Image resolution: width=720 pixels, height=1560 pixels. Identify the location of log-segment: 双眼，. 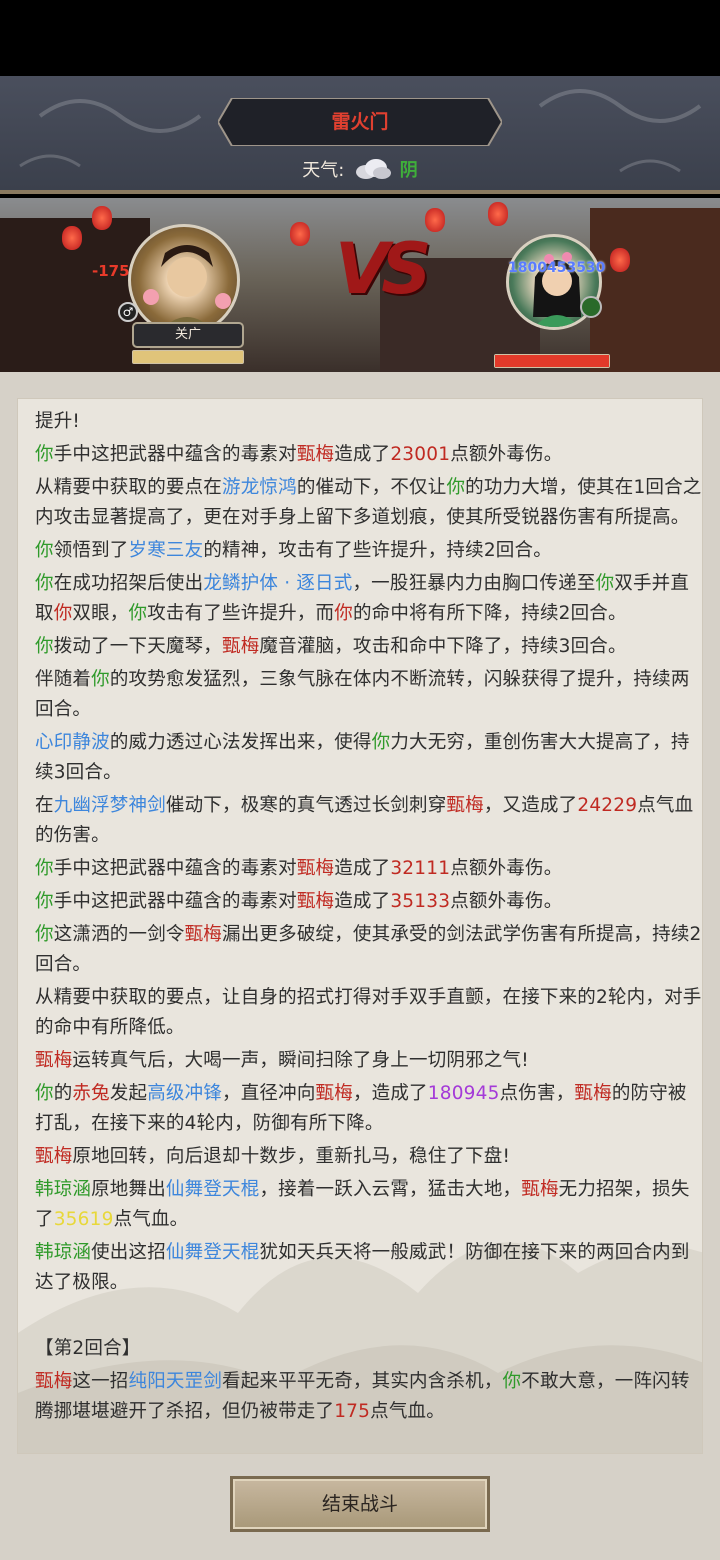
(100, 613).